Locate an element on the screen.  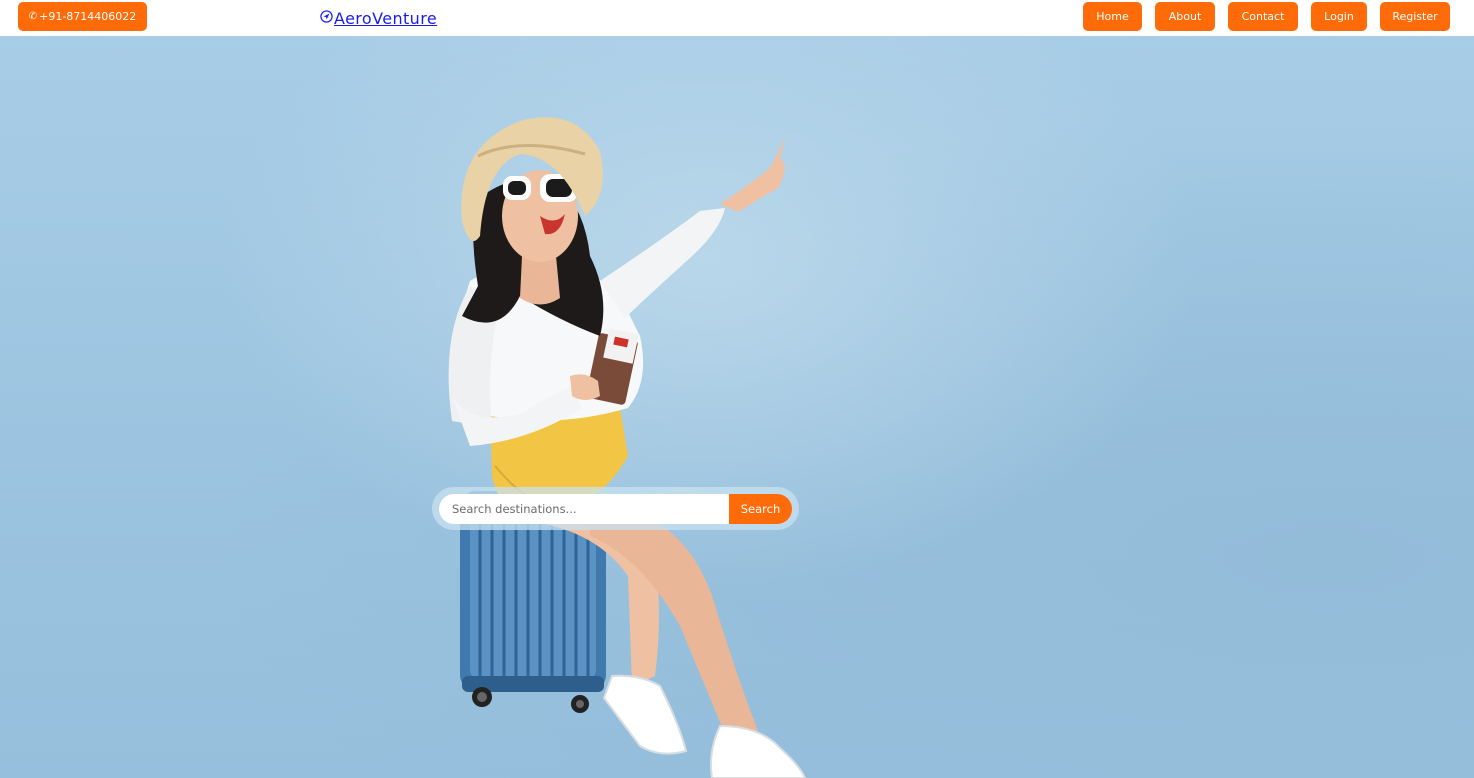
search-button: Search is located at coordinates (760, 508).